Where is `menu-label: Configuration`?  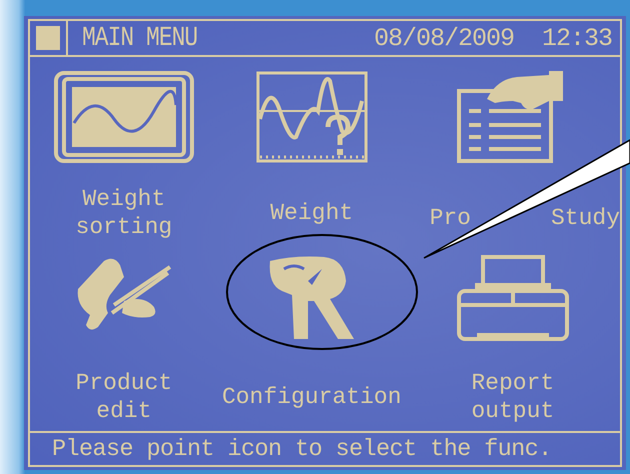
menu-label: Configuration is located at coordinates (312, 397).